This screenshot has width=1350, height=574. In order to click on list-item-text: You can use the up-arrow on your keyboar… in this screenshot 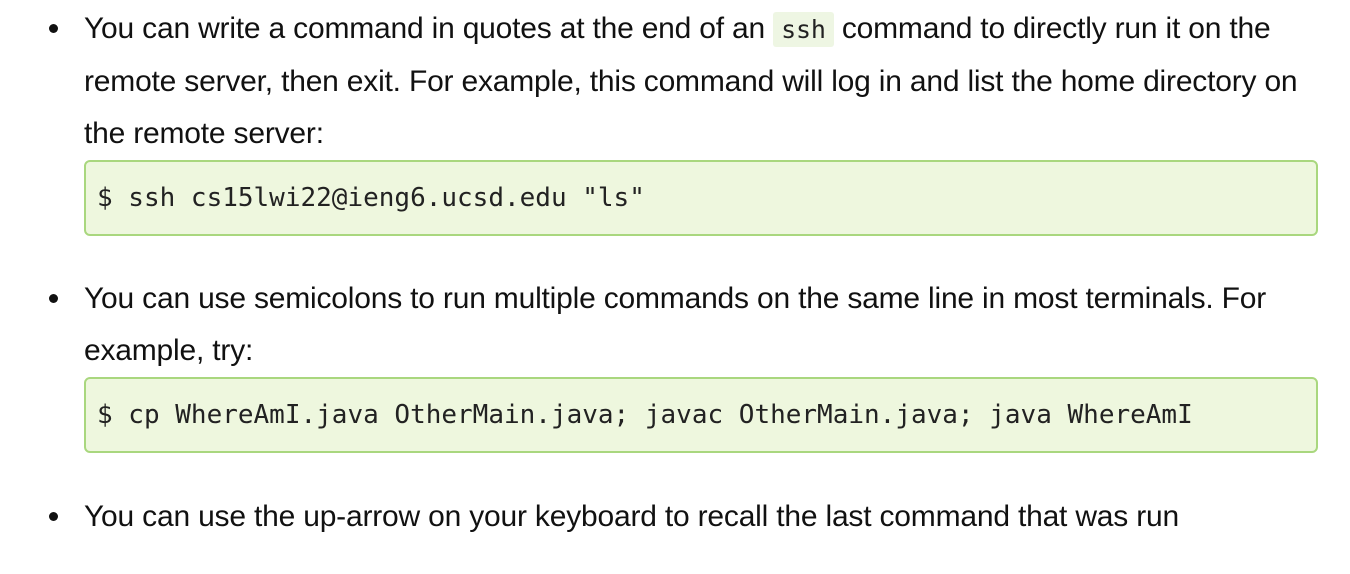, I will do `click(631, 516)`.